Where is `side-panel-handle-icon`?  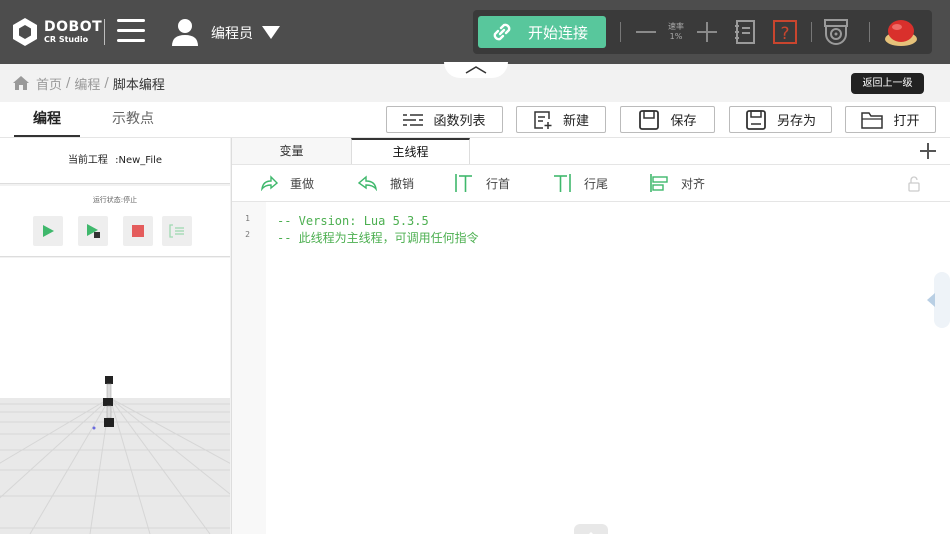 side-panel-handle-icon is located at coordinates (937, 300).